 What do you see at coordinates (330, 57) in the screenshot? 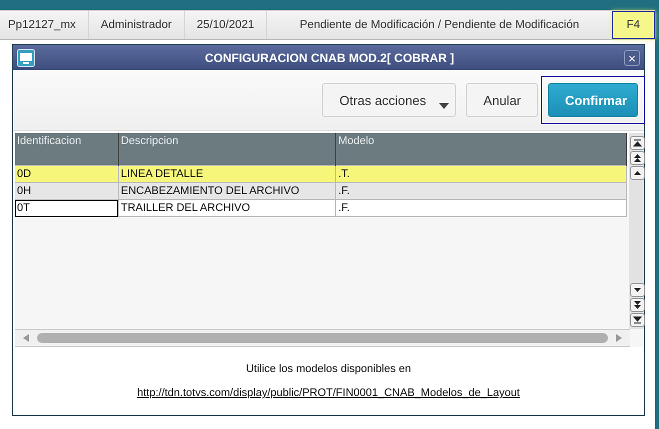
I see `dialog-title: CONFIGURACION CNAB MOD.2[ COBRAR ]` at bounding box center [330, 57].